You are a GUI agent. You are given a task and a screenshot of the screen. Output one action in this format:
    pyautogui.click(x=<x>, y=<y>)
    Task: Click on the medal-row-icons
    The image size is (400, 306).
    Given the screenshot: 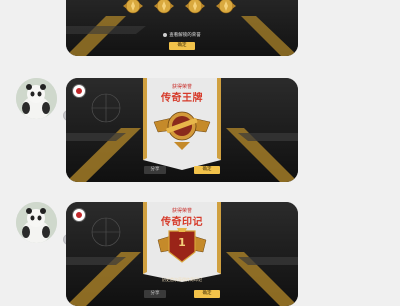 What is the action you would take?
    pyautogui.click(x=179, y=7)
    